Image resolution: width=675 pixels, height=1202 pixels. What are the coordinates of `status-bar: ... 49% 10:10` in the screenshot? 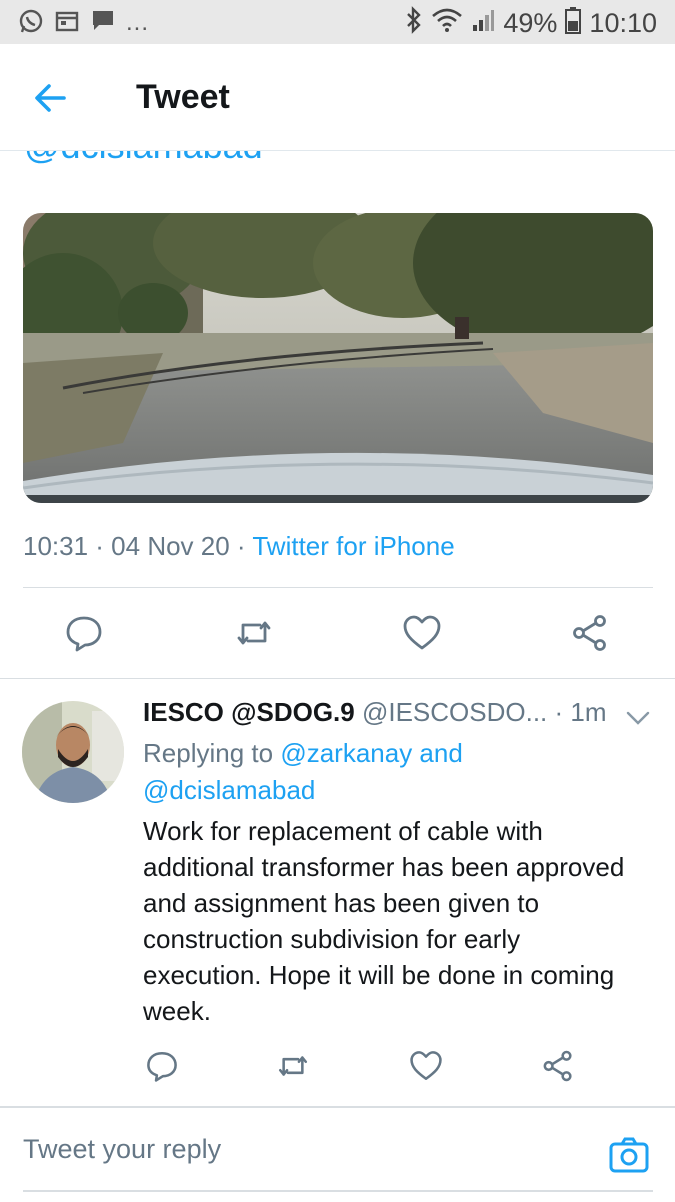 It's located at (337, 22).